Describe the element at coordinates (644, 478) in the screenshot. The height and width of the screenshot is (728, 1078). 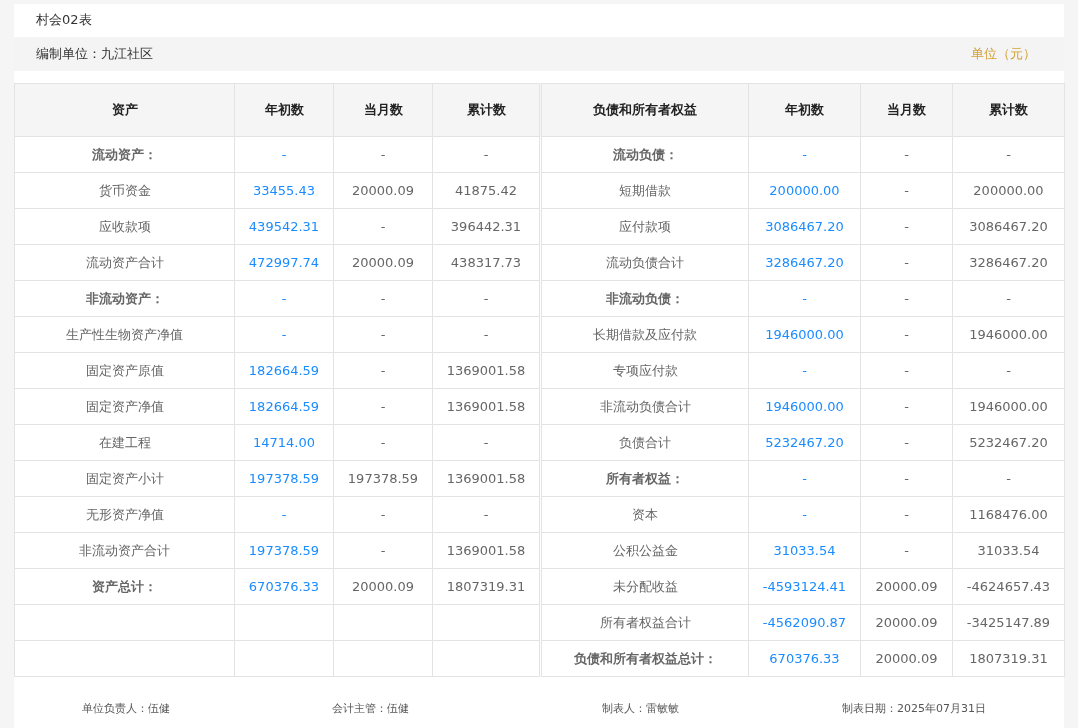
I see `section-heading: 所有者权益：` at that location.